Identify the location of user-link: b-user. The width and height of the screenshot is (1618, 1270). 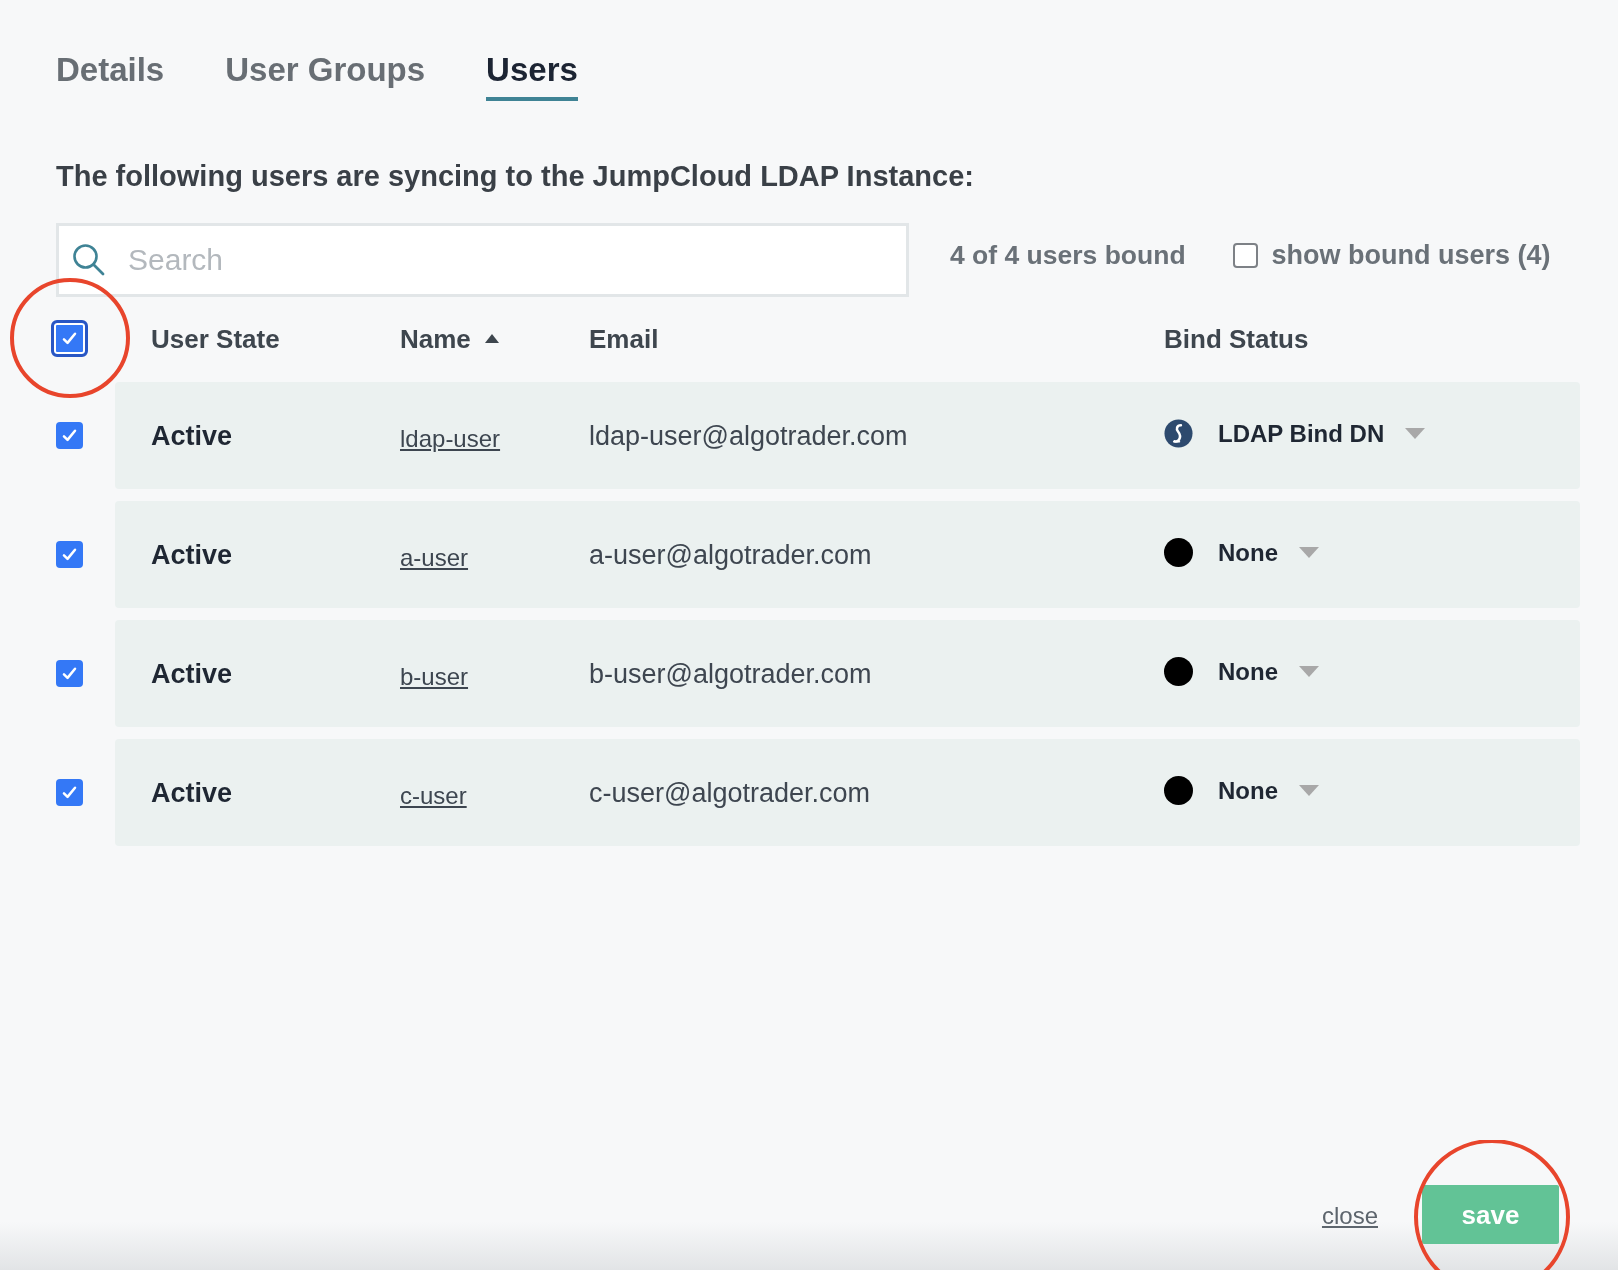
(434, 673).